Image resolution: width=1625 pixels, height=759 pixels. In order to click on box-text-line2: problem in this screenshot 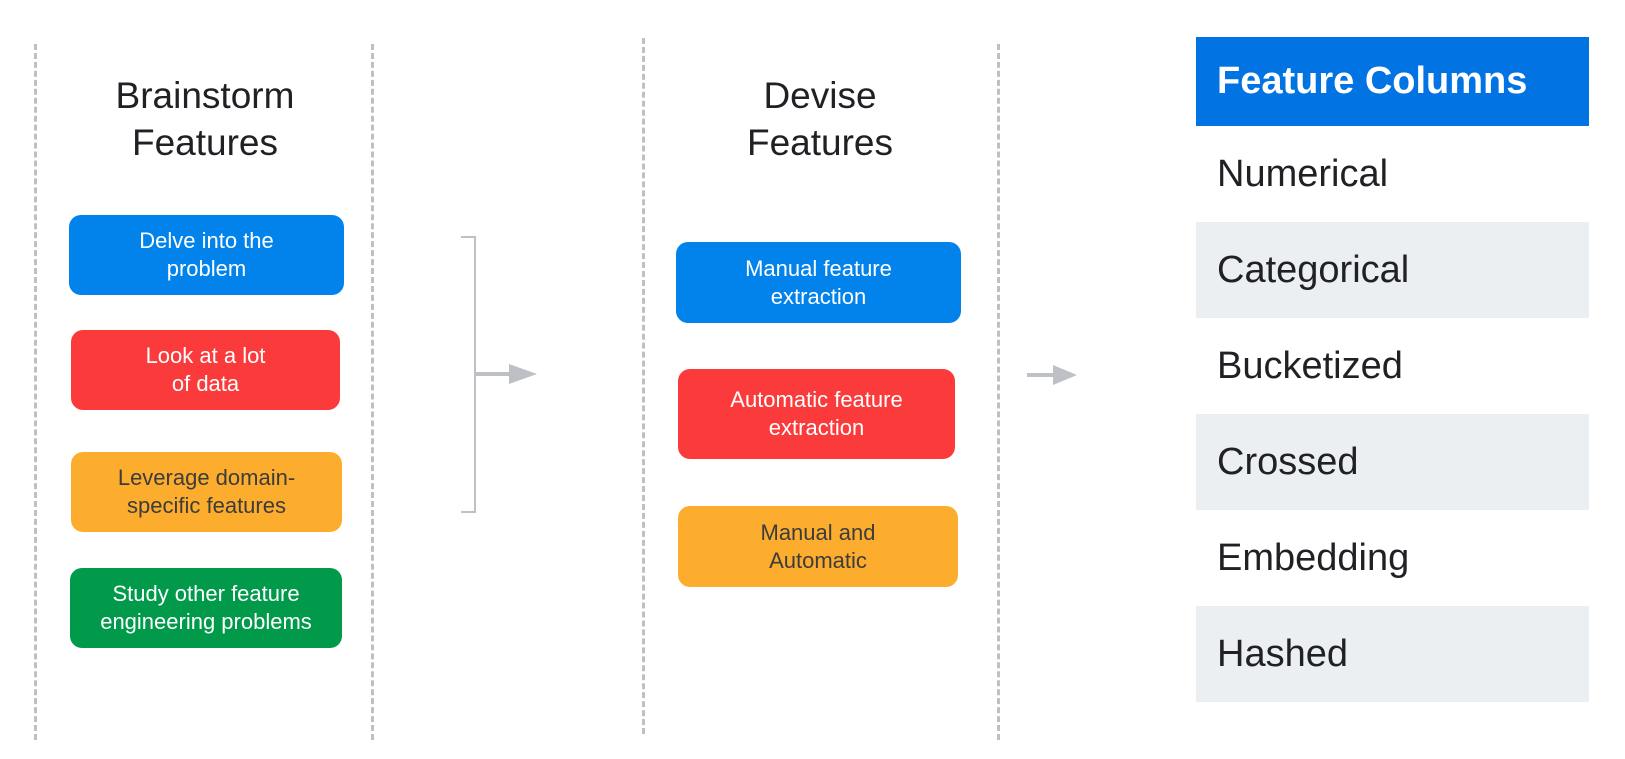, I will do `click(206, 268)`.